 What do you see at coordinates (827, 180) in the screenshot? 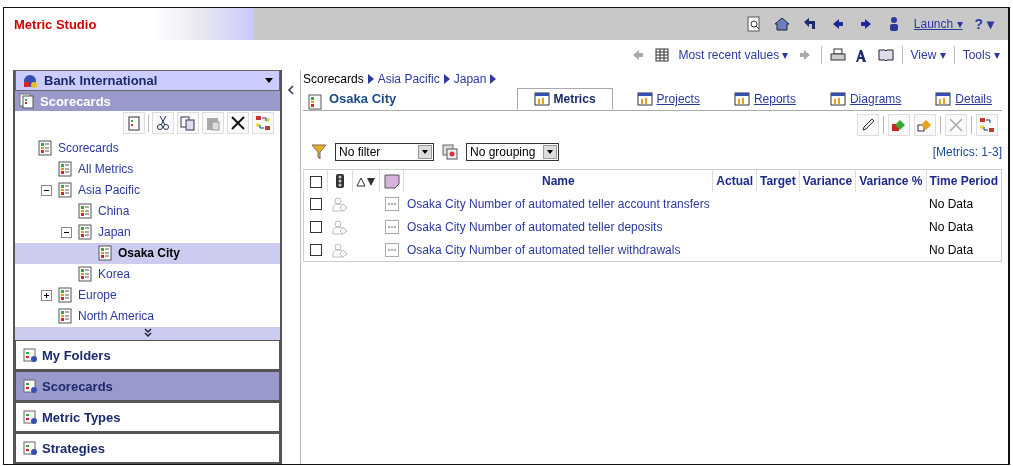
I see `column-header: Variance` at bounding box center [827, 180].